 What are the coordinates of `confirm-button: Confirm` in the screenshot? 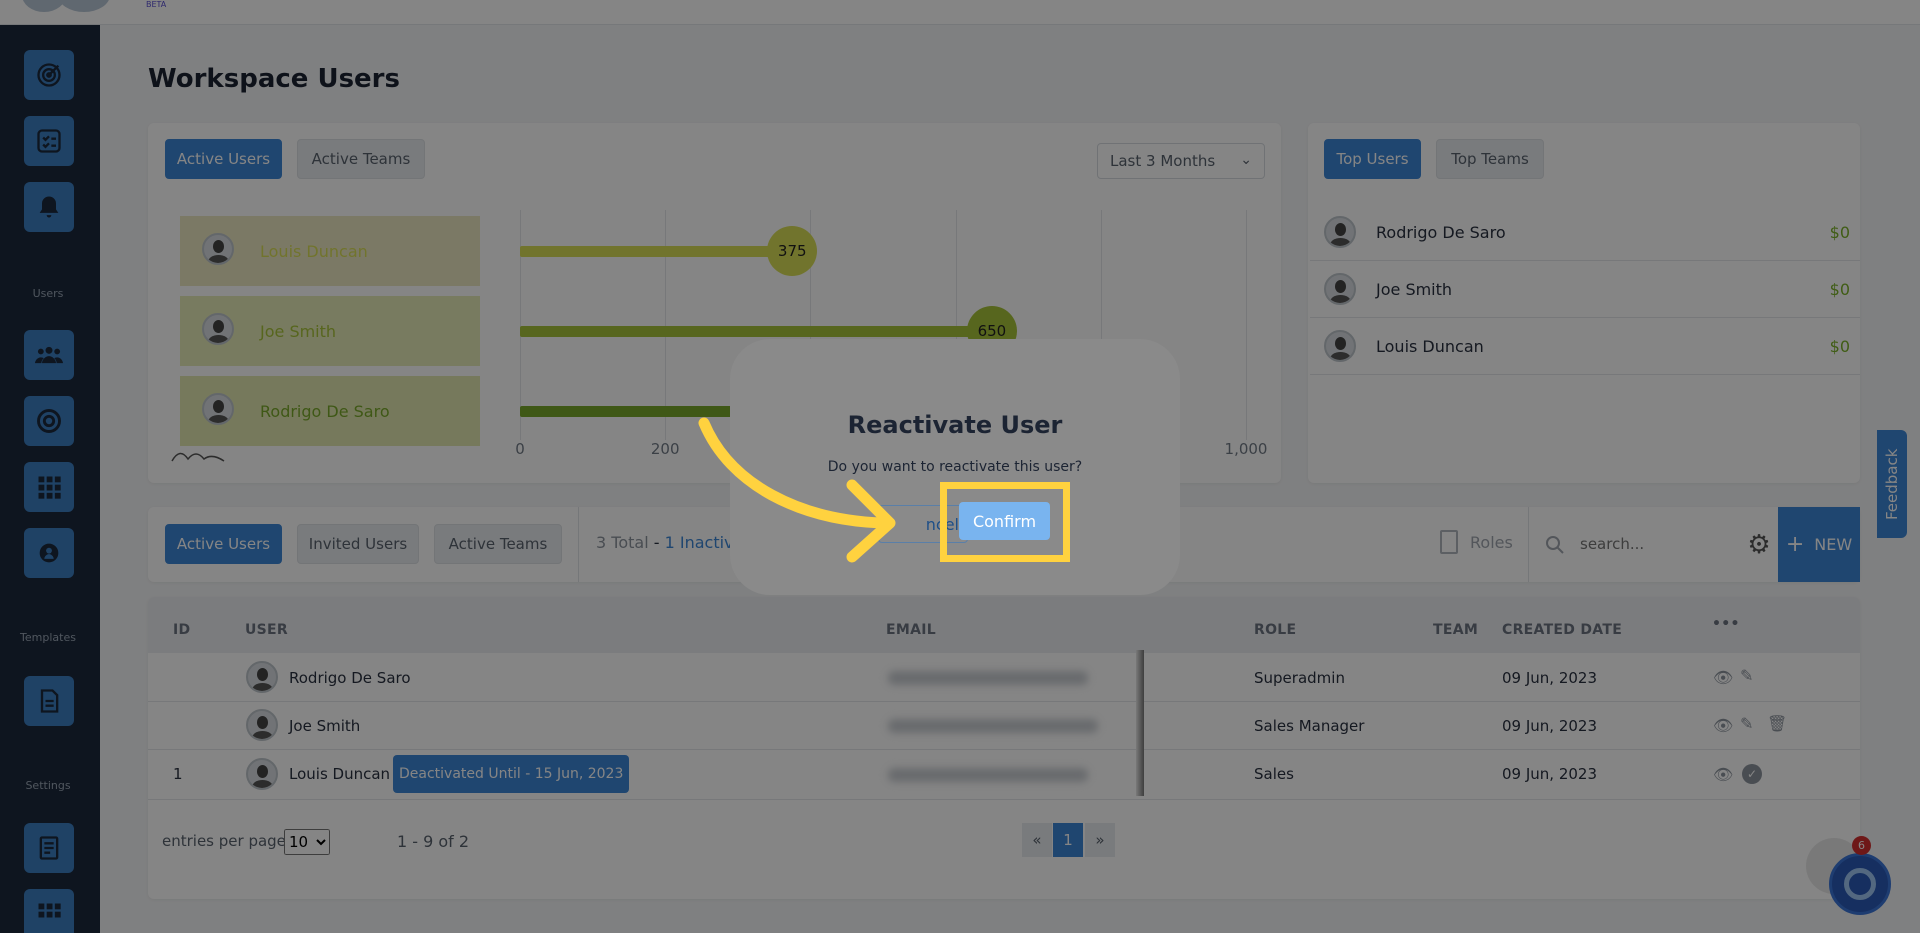 It's located at (1004, 521).